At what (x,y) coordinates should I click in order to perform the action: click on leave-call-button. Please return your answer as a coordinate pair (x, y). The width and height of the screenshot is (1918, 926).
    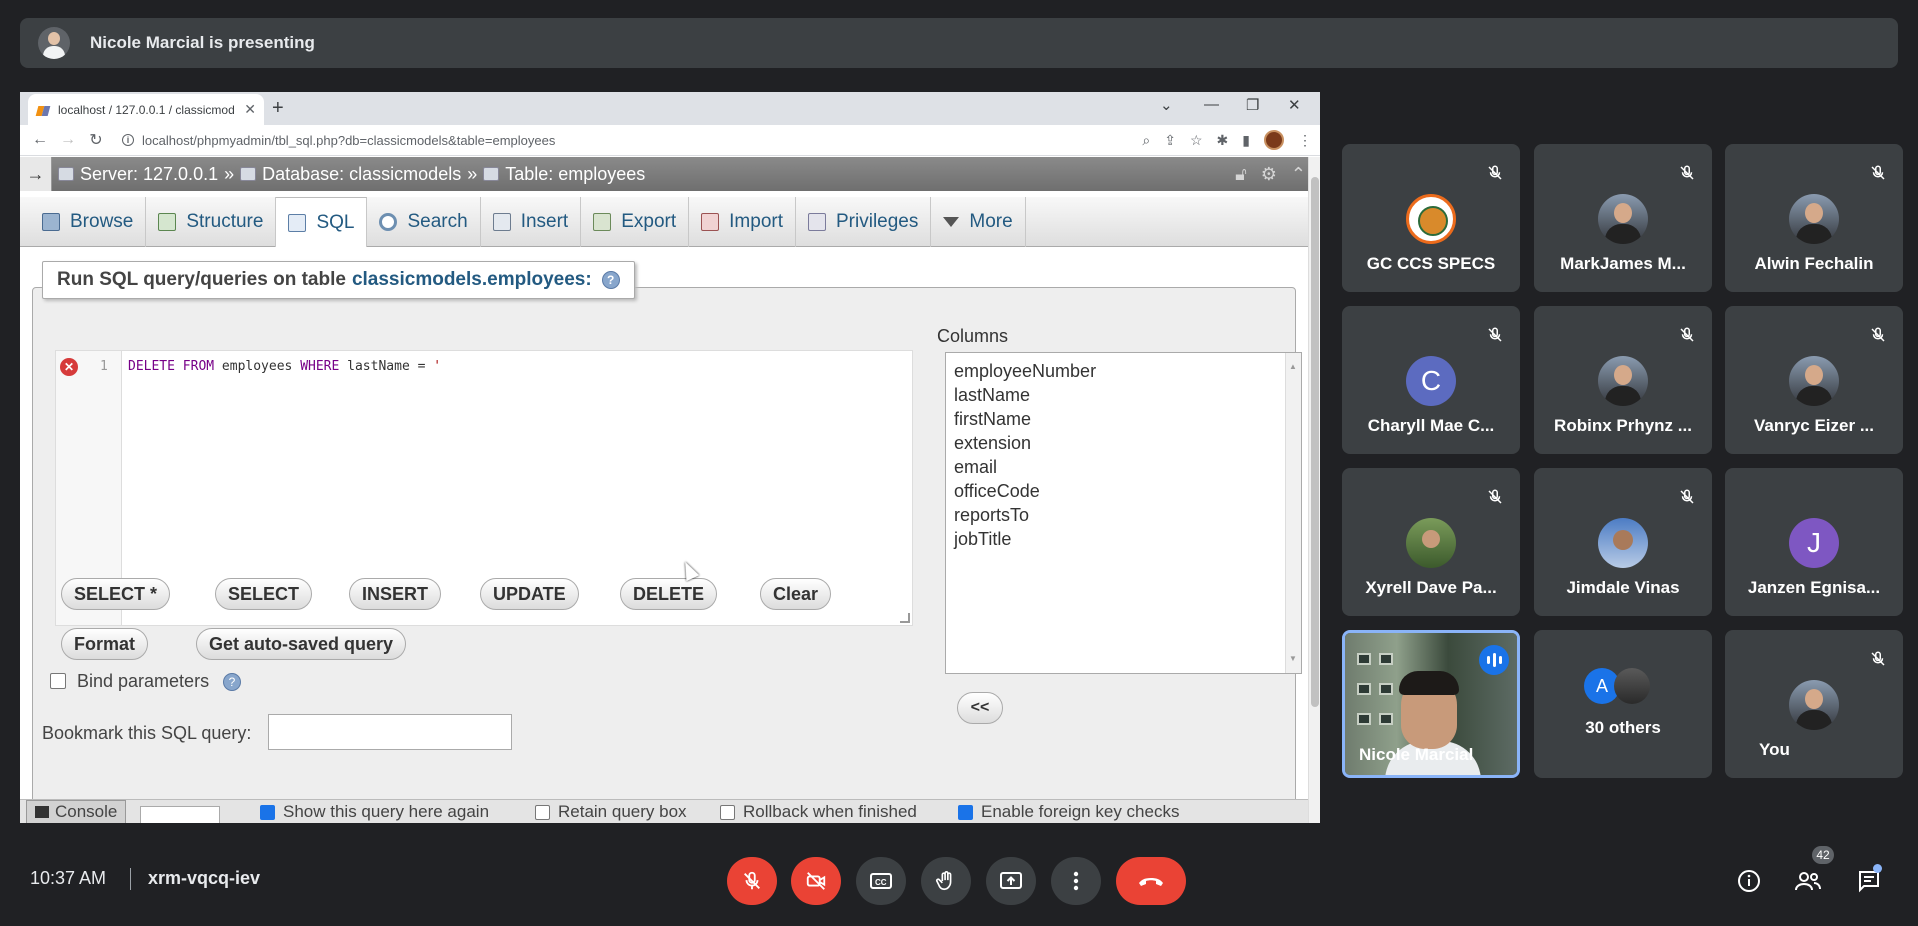
    Looking at the image, I should click on (1151, 881).